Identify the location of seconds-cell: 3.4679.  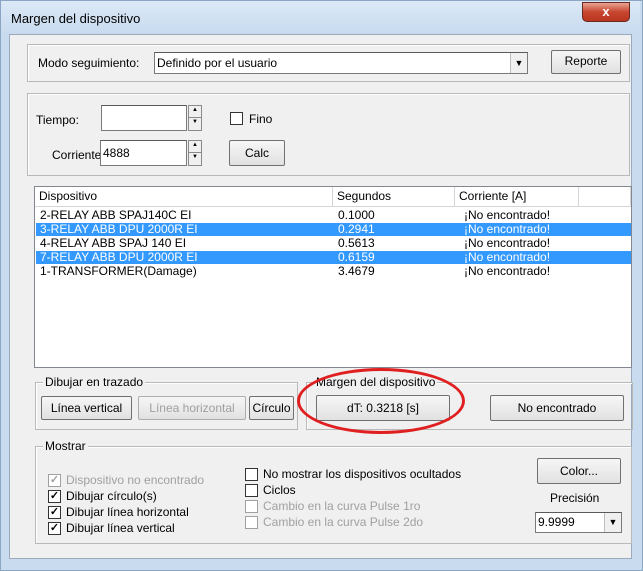
(356, 271).